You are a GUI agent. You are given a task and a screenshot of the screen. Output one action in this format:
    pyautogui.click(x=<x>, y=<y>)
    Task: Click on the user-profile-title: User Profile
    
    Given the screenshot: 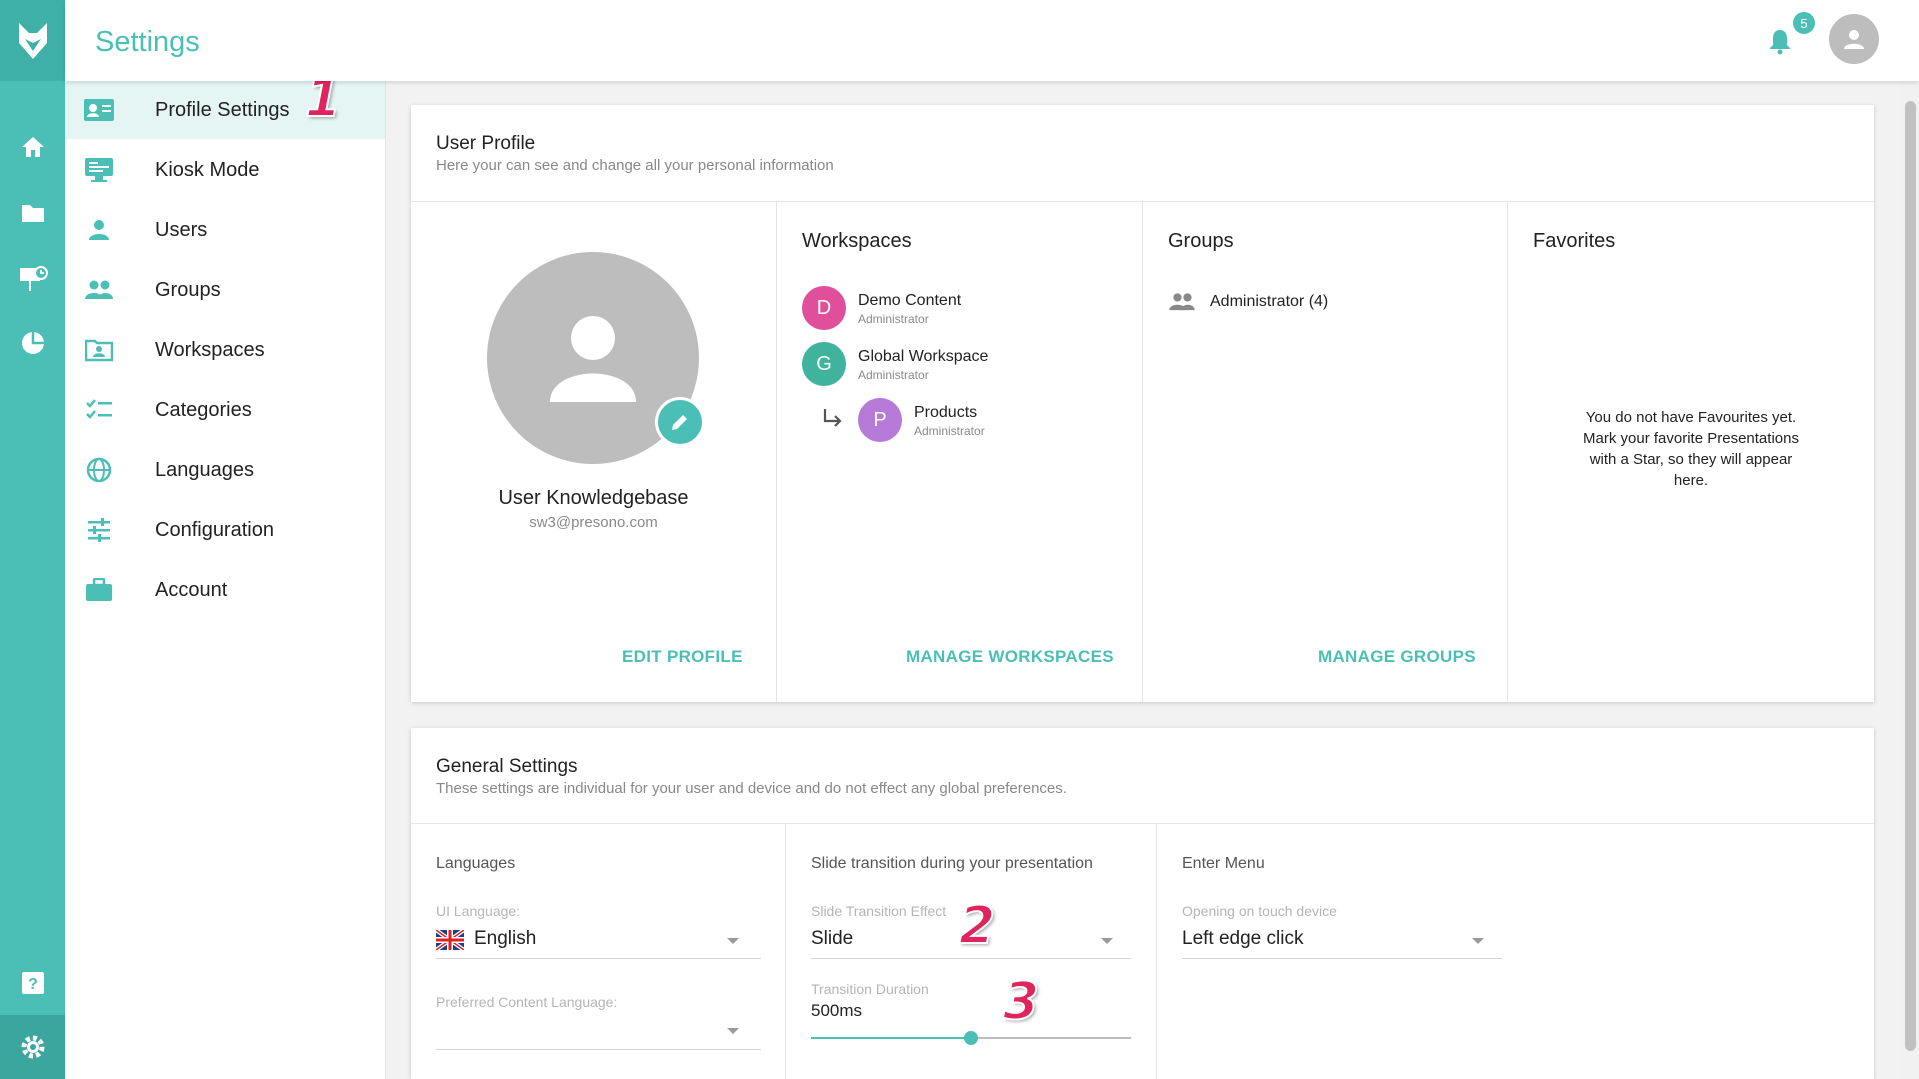 What is the action you would take?
    pyautogui.click(x=486, y=143)
    